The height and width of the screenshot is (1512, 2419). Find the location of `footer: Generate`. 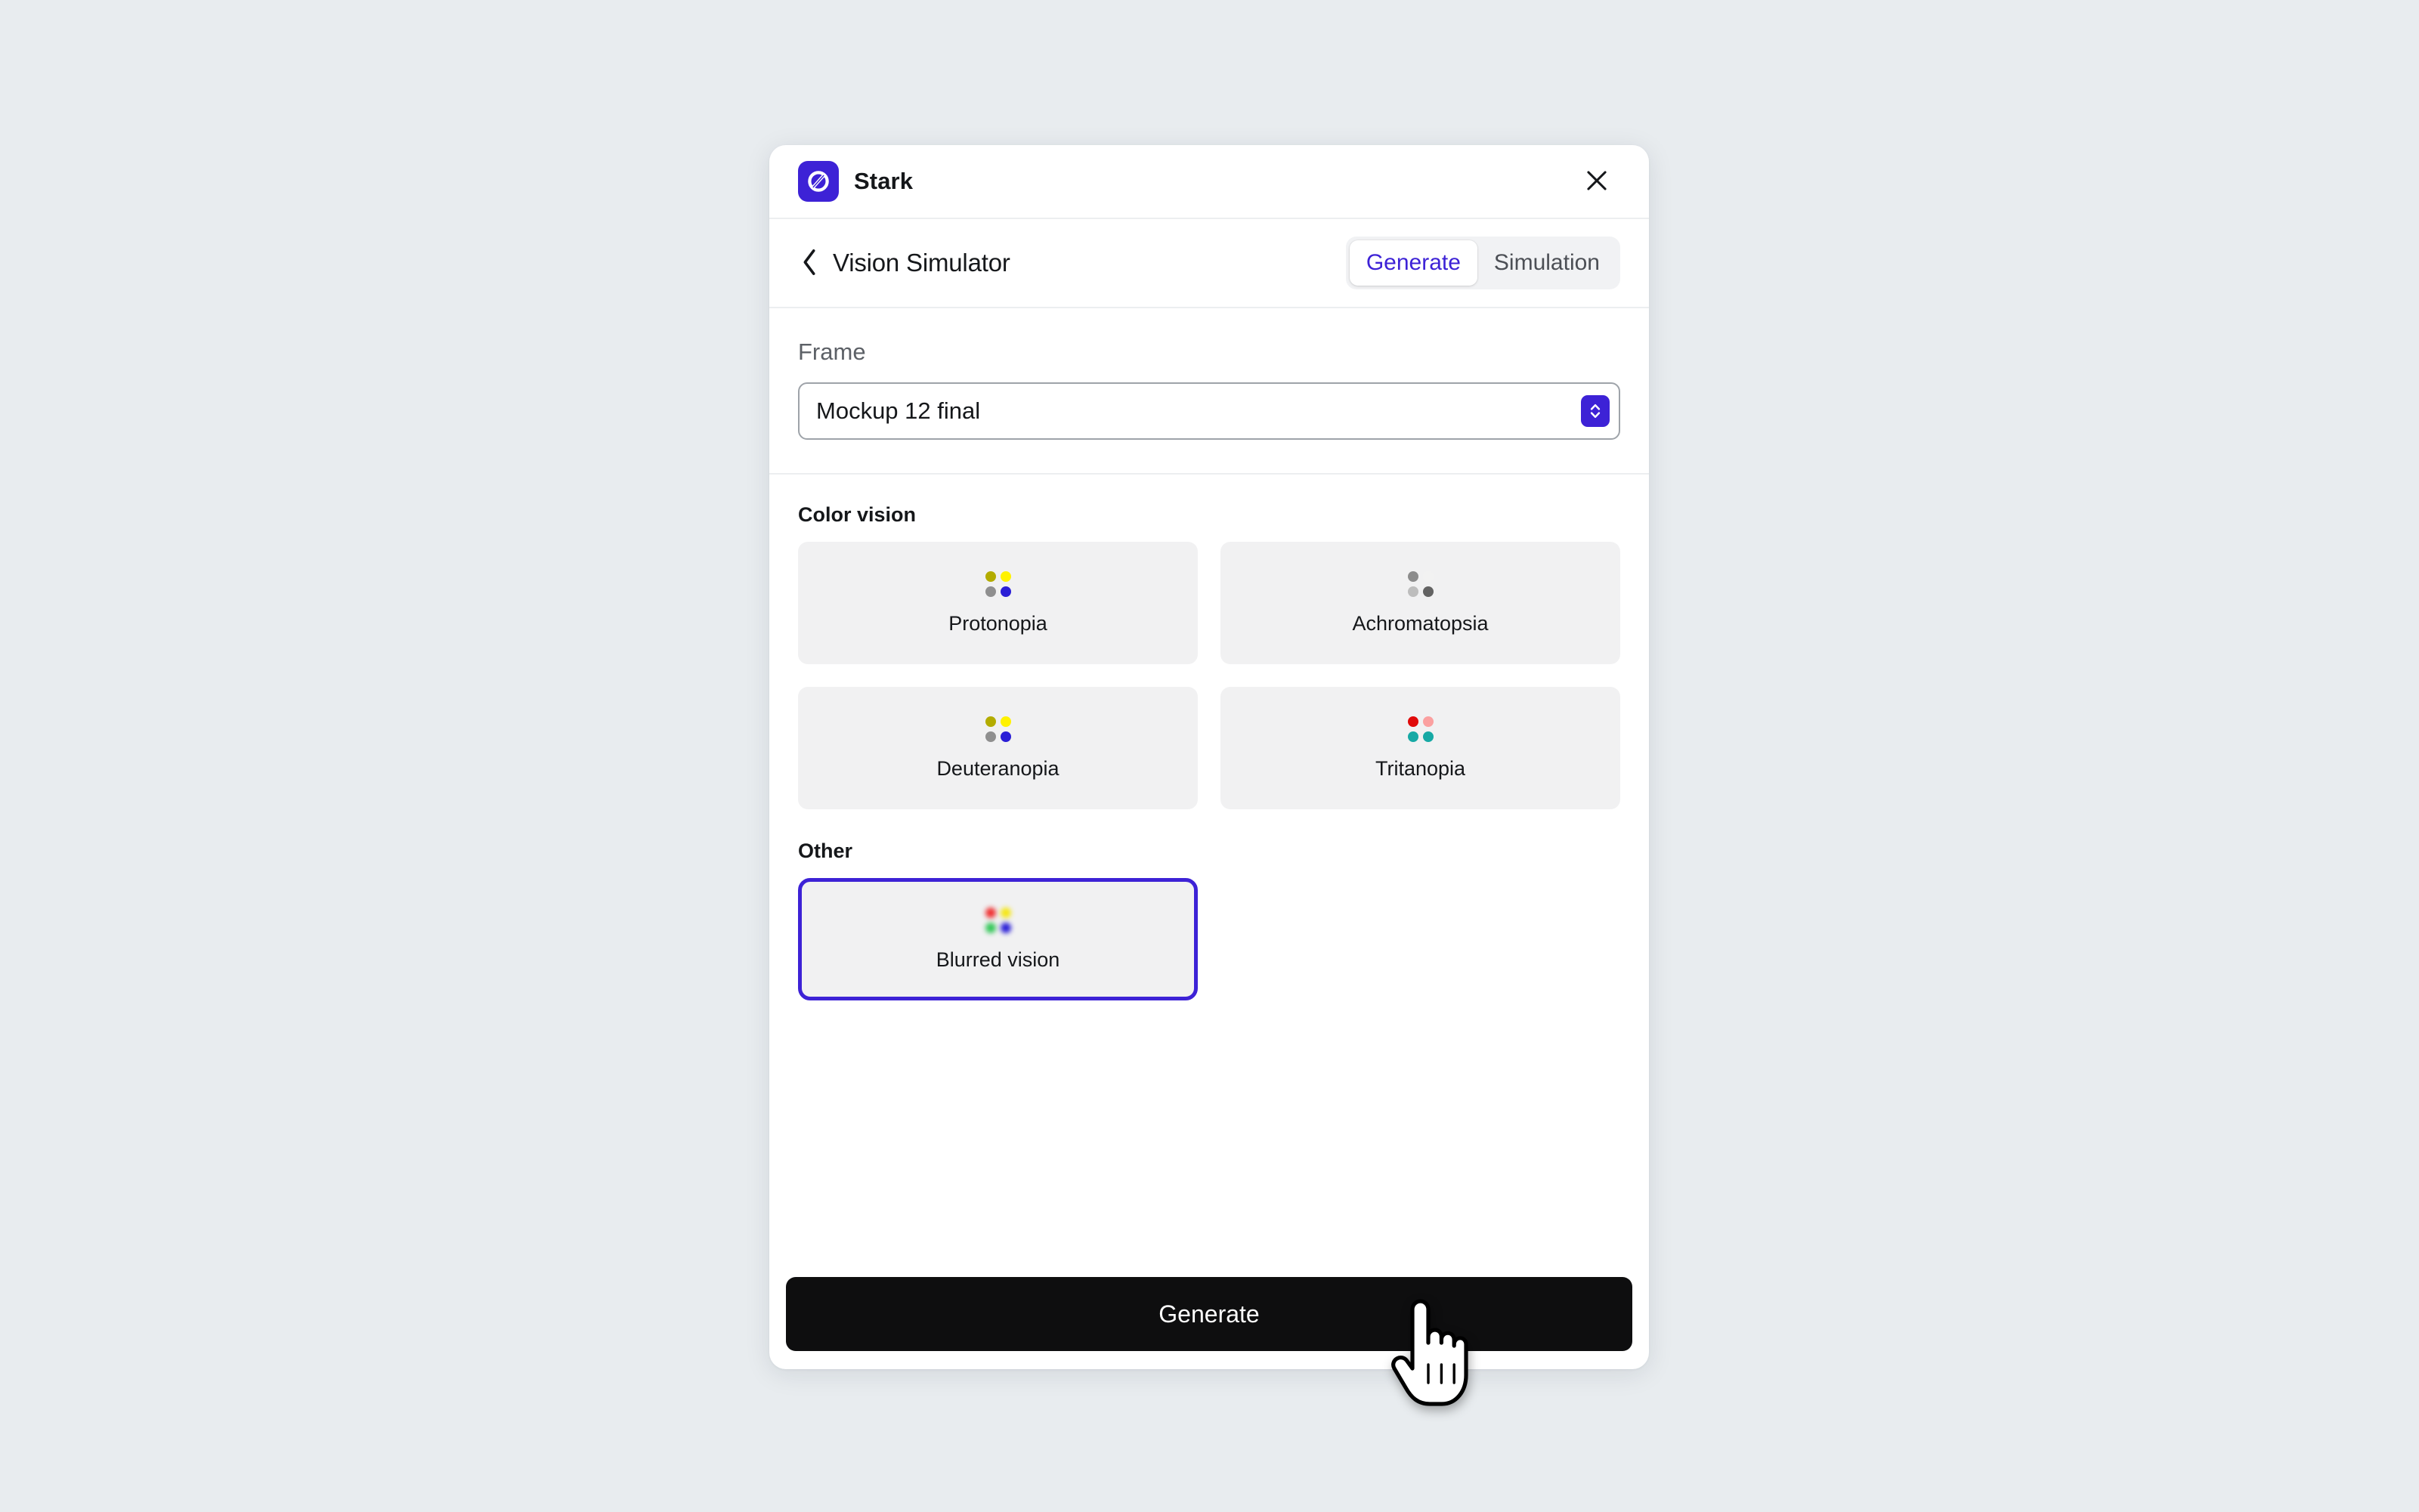

footer: Generate is located at coordinates (1209, 1323).